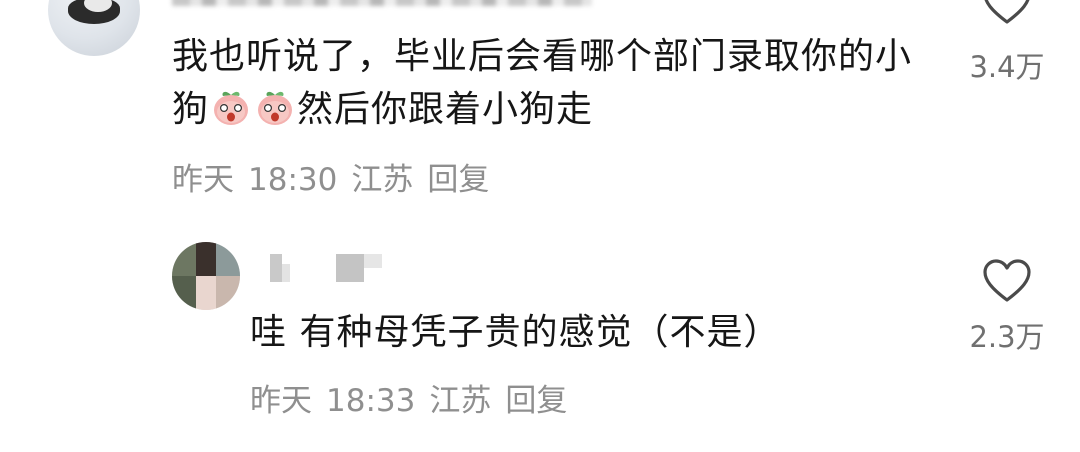 This screenshot has height=452, width=1080. I want to click on like-button: 2.3万, so click(1007, 307).